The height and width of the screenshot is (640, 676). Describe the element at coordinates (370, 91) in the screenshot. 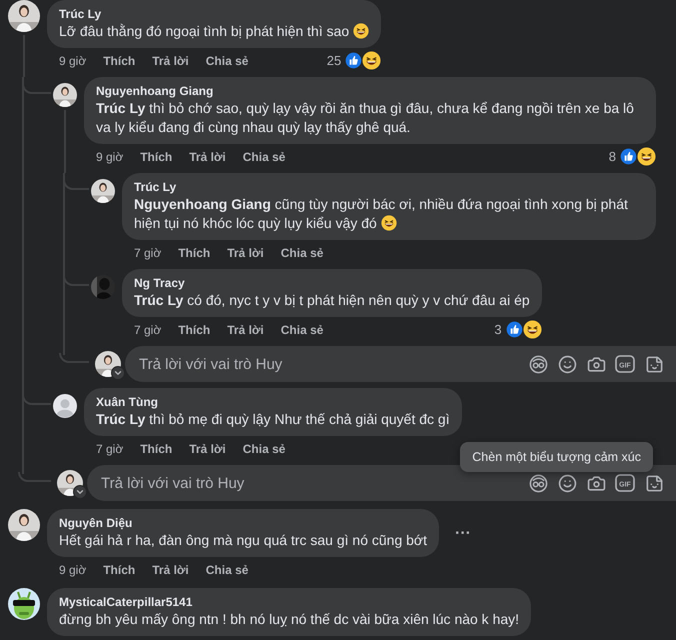

I see `author-name: Nguyenhoang Giang` at that location.